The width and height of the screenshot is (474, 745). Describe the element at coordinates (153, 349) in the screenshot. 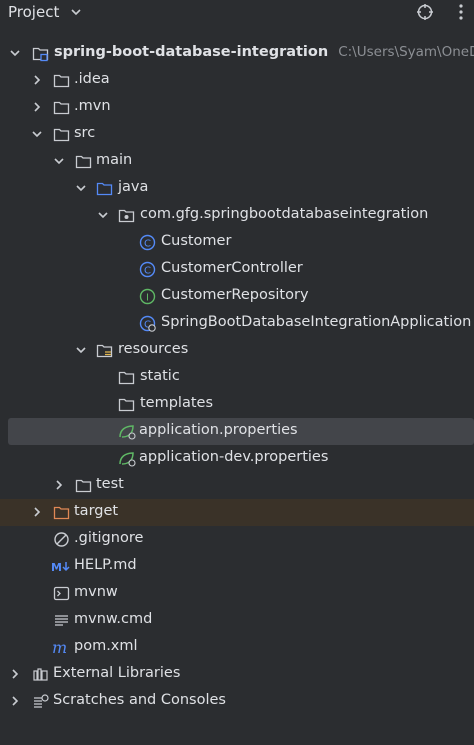

I see `tree-item-label: resources` at that location.